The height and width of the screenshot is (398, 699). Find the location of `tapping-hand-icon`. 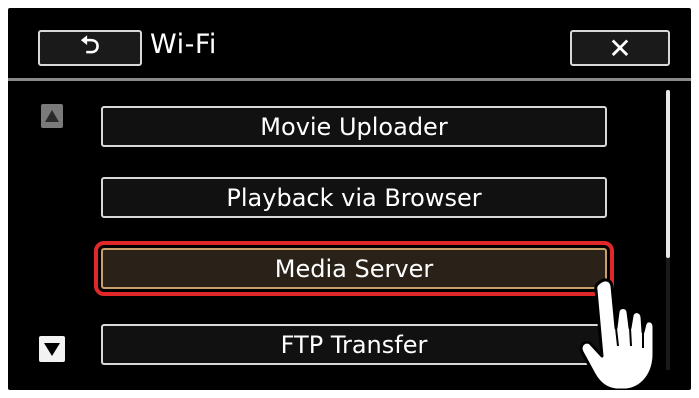

tapping-hand-icon is located at coordinates (617, 334).